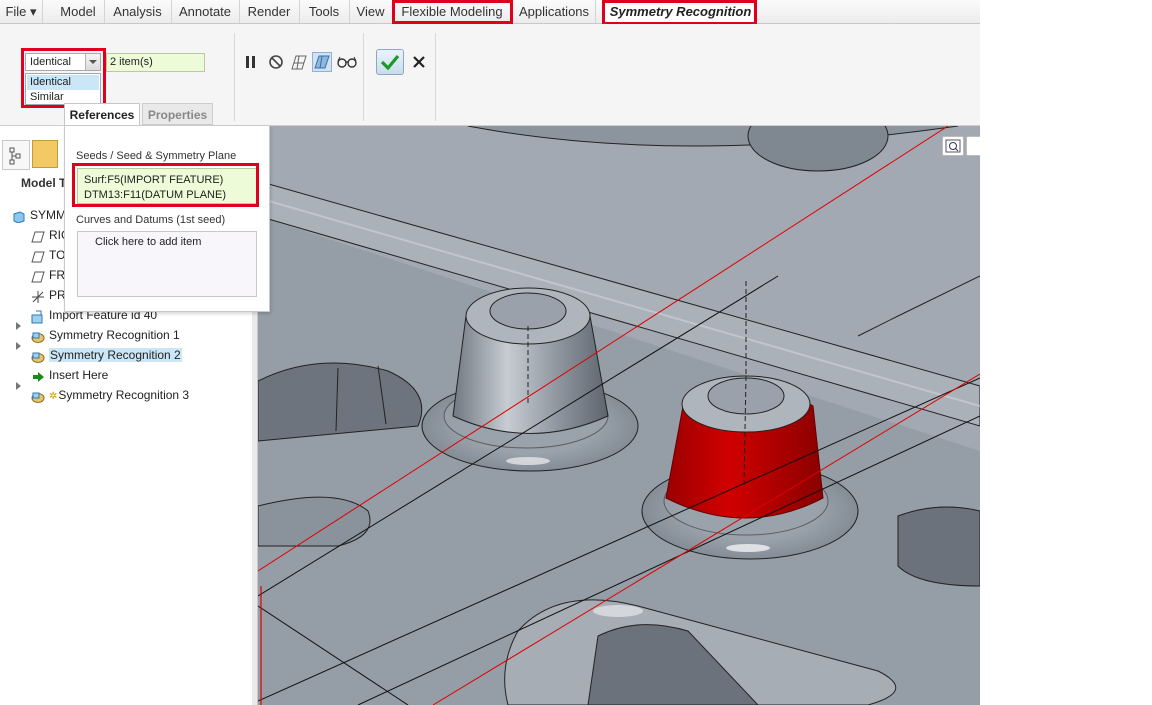  Describe the element at coordinates (156, 156) in the screenshot. I see `seeds-label: Seeds / Seed & Symmetry Plane` at that location.